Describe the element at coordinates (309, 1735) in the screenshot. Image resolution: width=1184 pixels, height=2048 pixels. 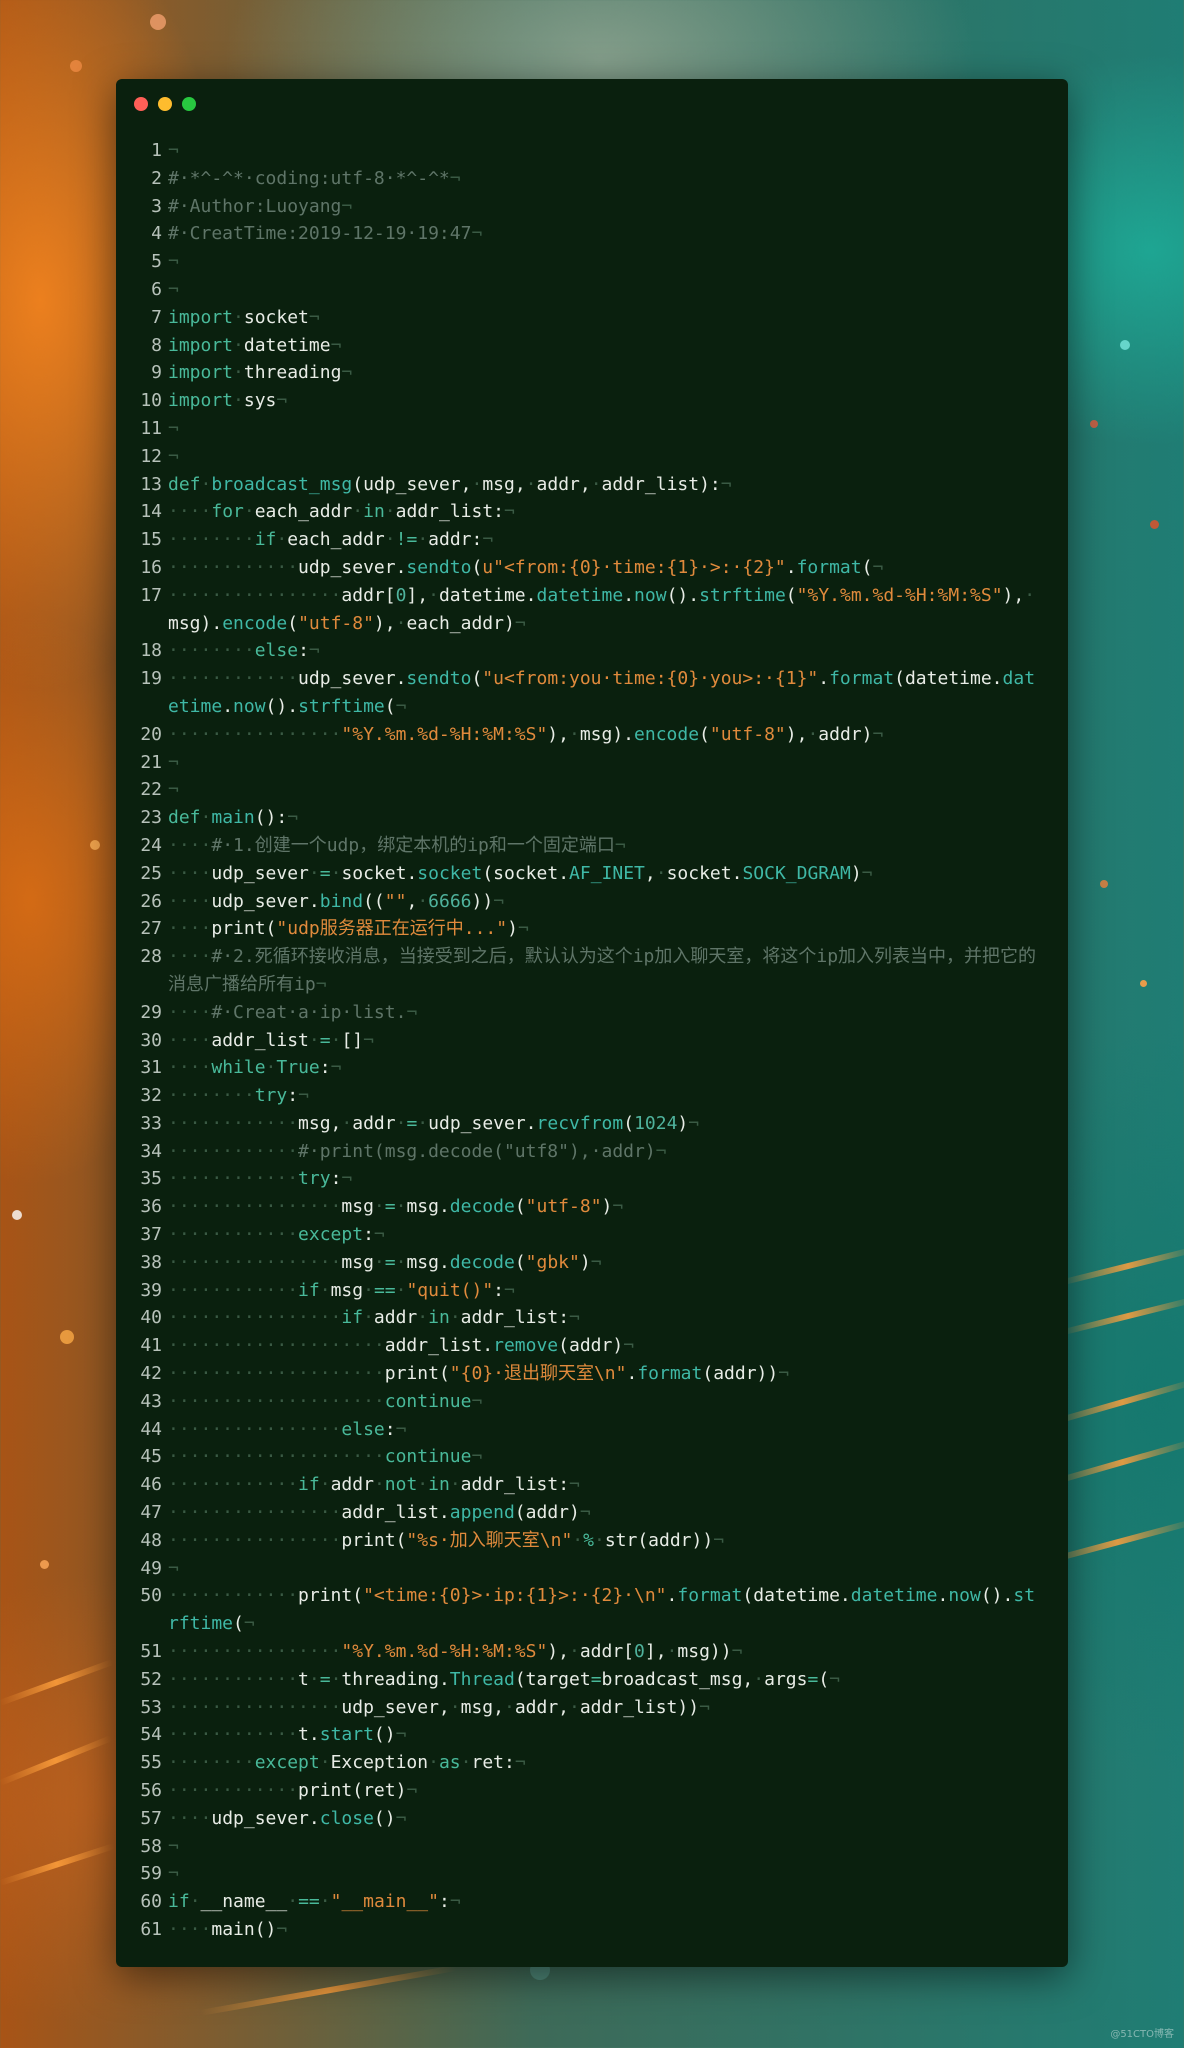
I see `identifier-token: t.` at that location.